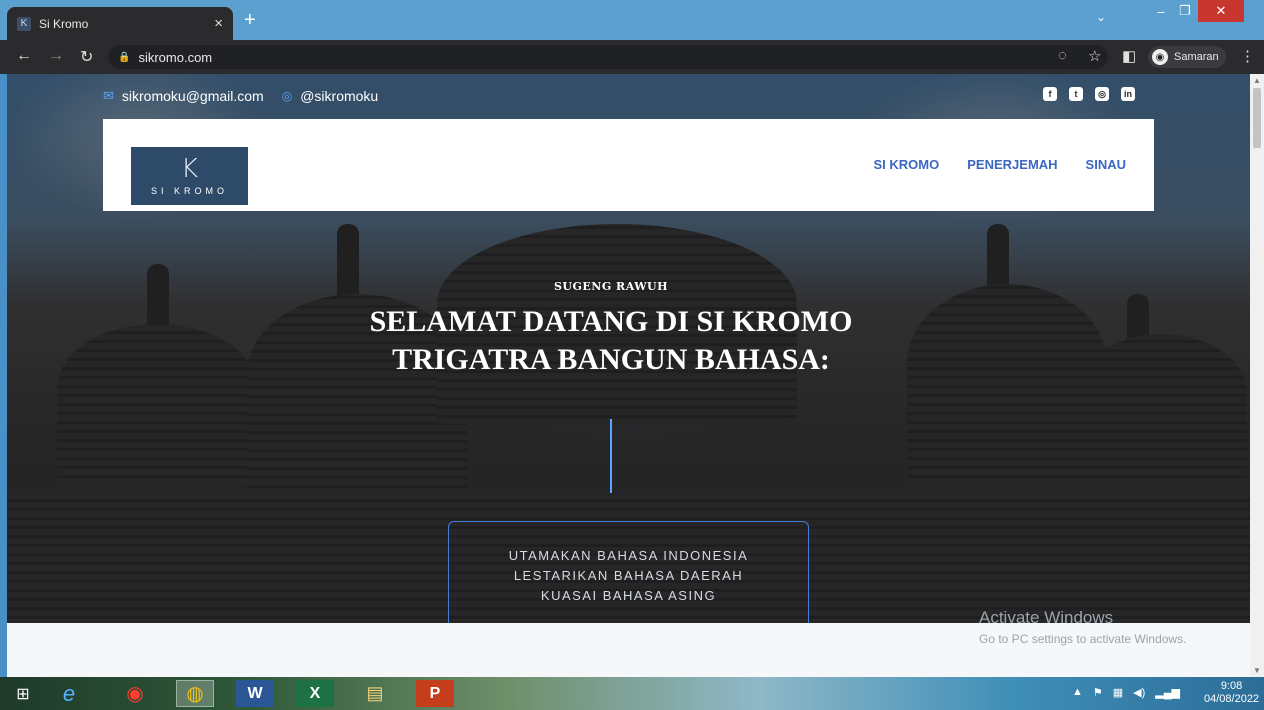 This screenshot has width=1264, height=710. What do you see at coordinates (628, 595) in the screenshot?
I see `motto-line-3: KUASAI BAHASA ASING` at bounding box center [628, 595].